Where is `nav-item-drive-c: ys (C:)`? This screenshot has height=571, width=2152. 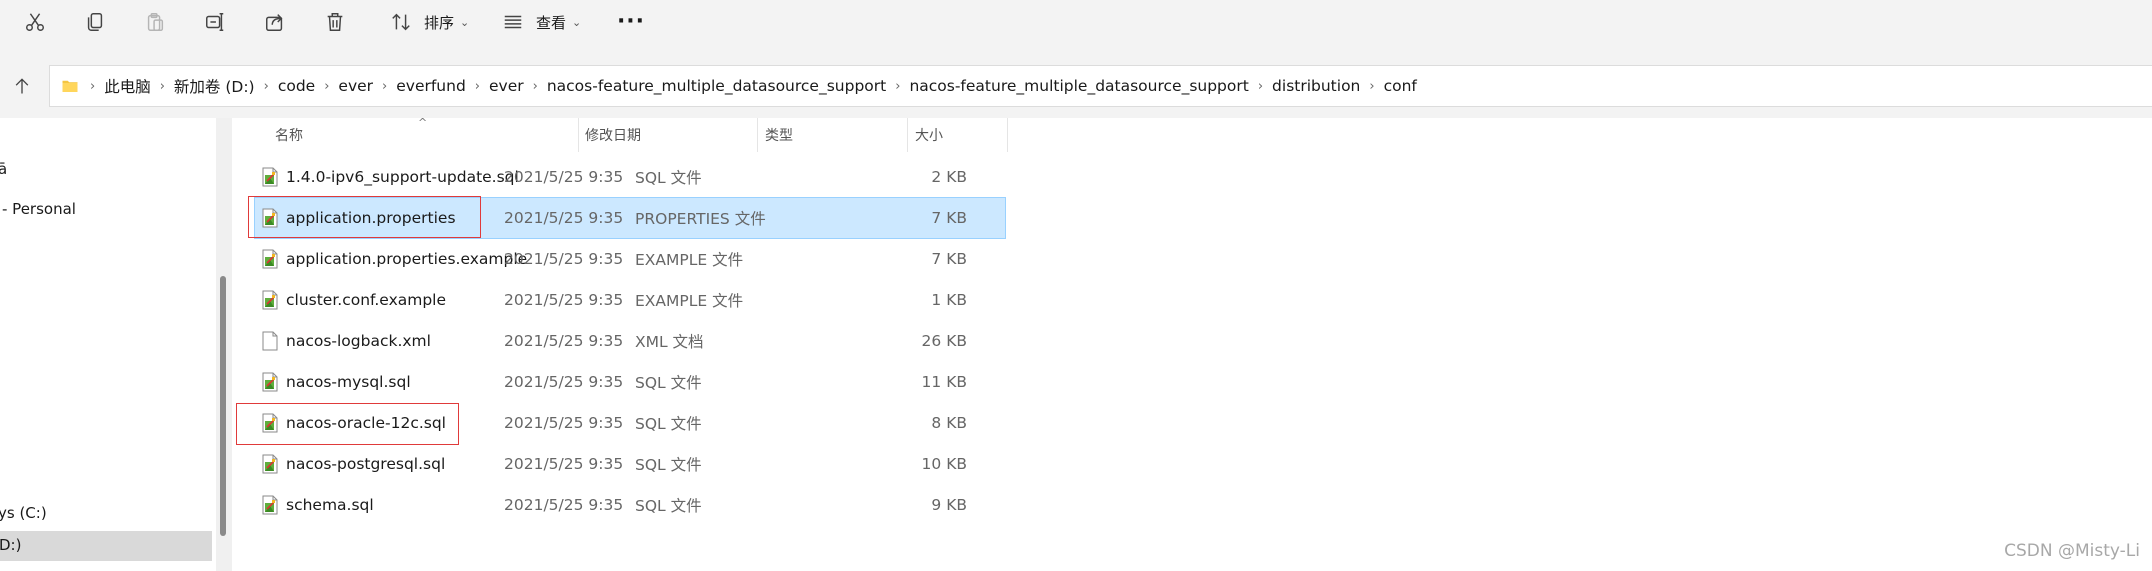
nav-item-drive-c: ys (C:) is located at coordinates (23, 513).